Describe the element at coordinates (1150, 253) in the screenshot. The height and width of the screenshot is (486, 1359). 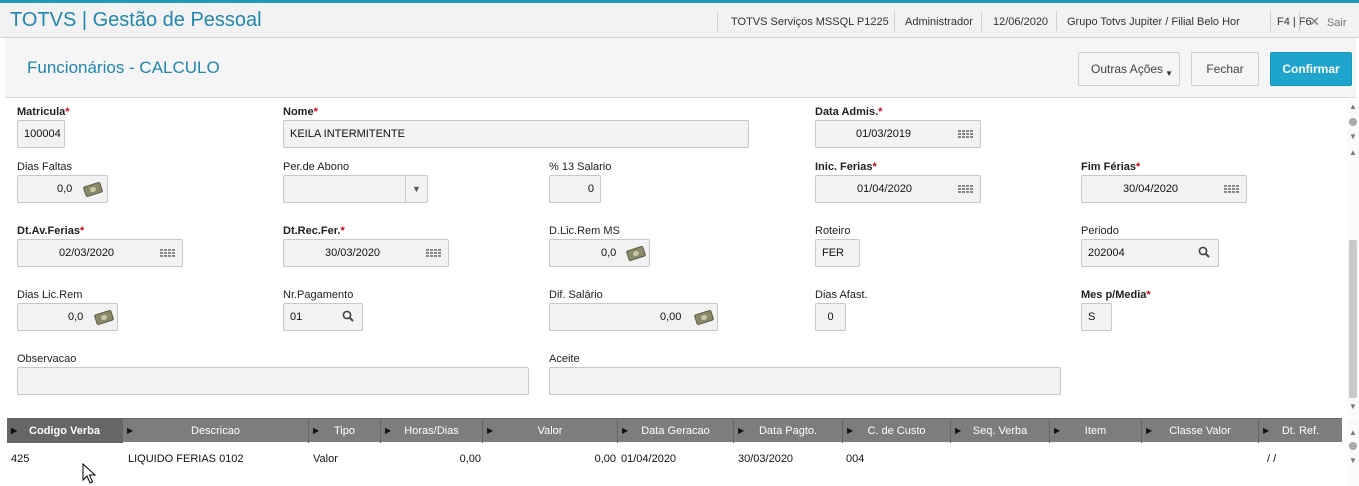
I see `periodo-field: 202004` at that location.